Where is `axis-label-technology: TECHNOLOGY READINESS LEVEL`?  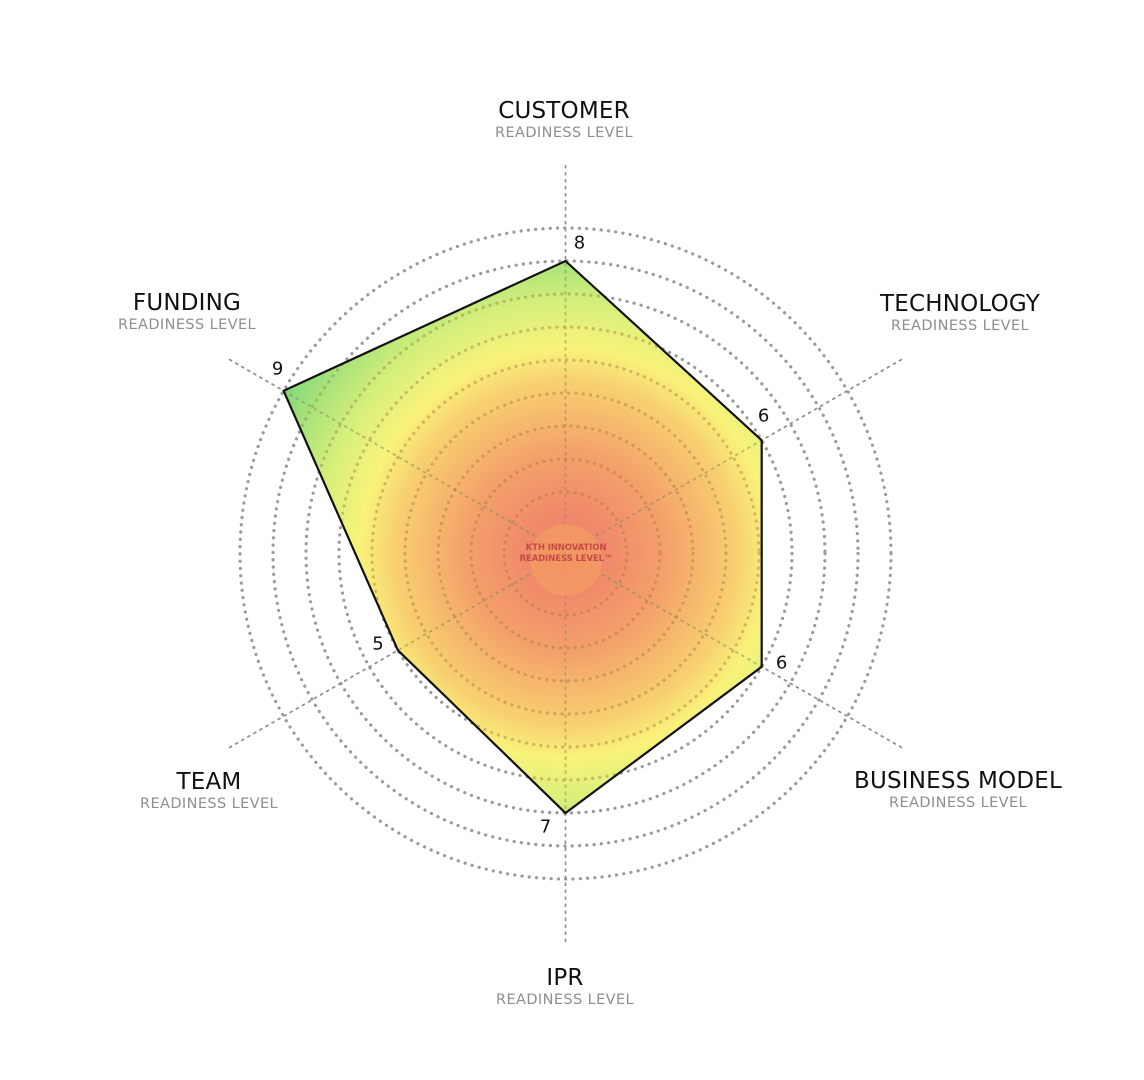
axis-label-technology: TECHNOLOGY READINESS LEVEL is located at coordinates (960, 313).